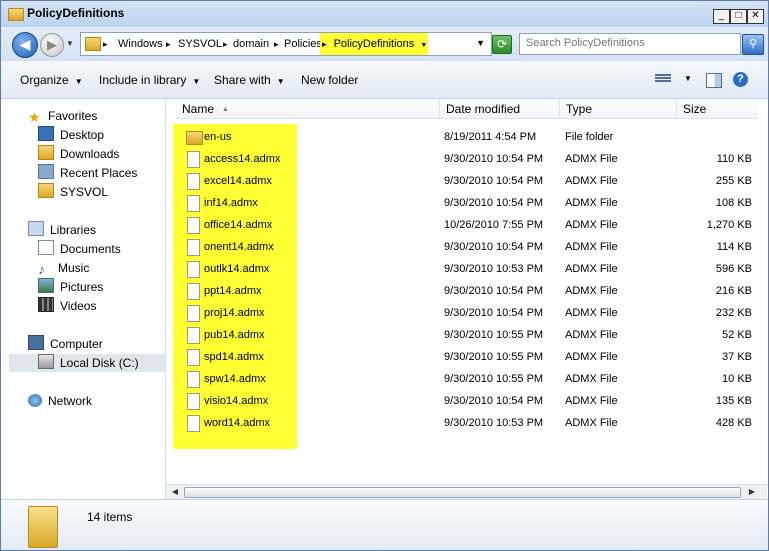 The width and height of the screenshot is (769, 551). I want to click on scroll-right-button: ▶, so click(752, 491).